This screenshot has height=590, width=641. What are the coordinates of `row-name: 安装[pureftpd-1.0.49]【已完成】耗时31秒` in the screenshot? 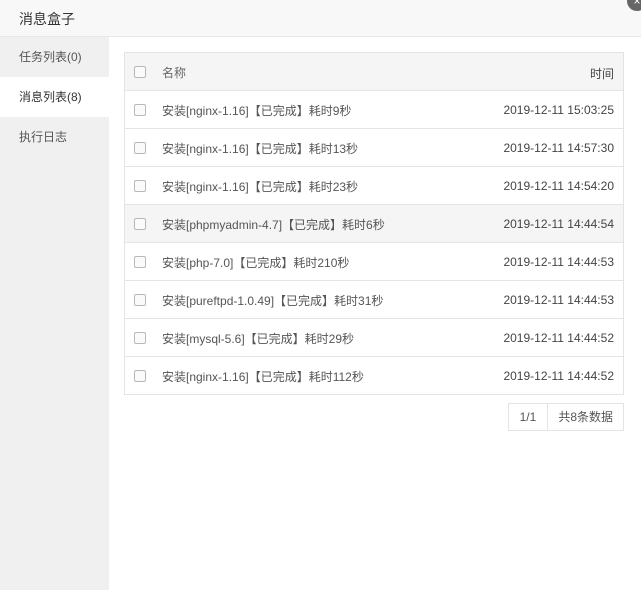 It's located at (273, 301).